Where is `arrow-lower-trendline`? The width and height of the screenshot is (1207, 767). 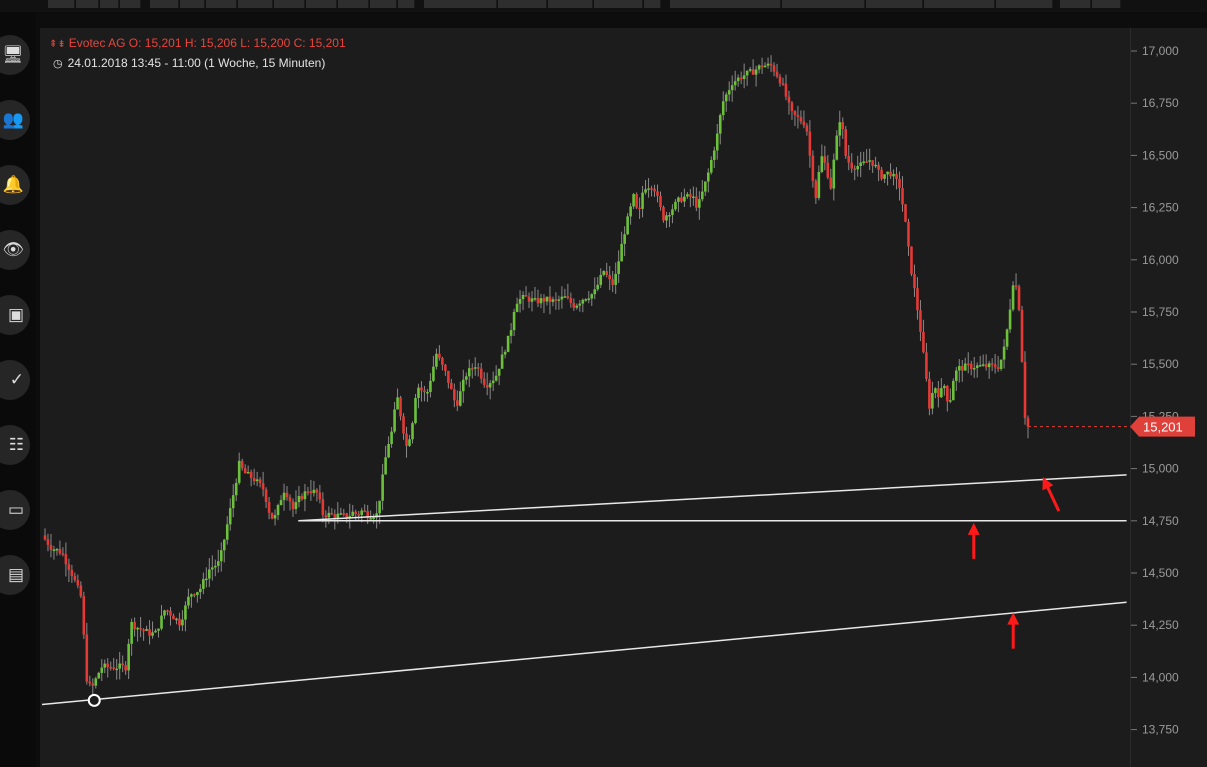
arrow-lower-trendline is located at coordinates (1013, 630).